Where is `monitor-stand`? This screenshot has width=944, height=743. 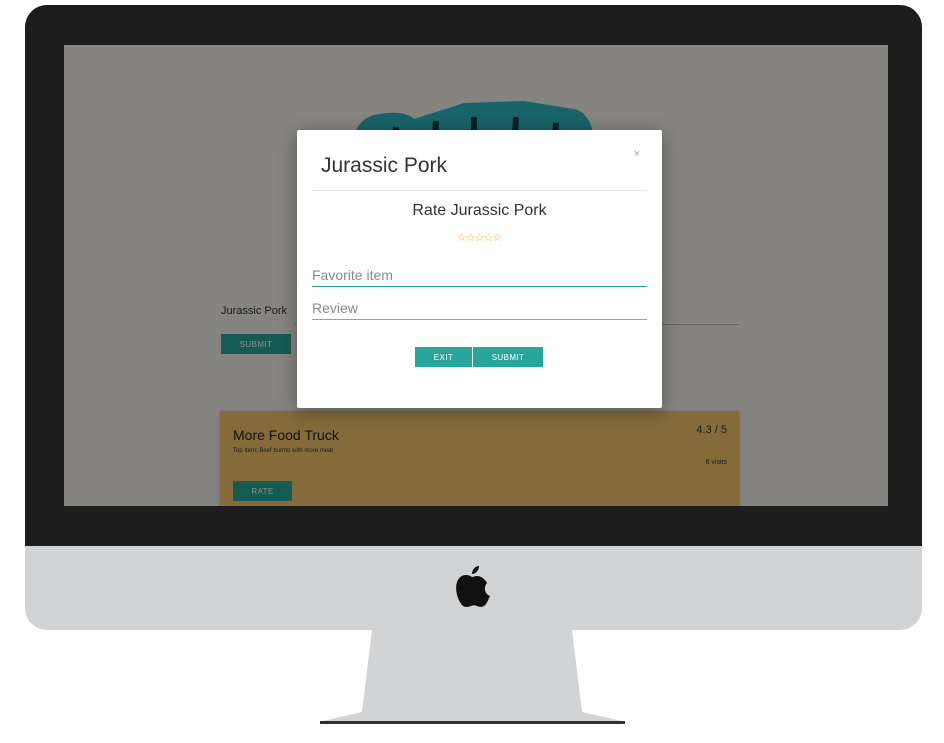
monitor-stand is located at coordinates (472, 677).